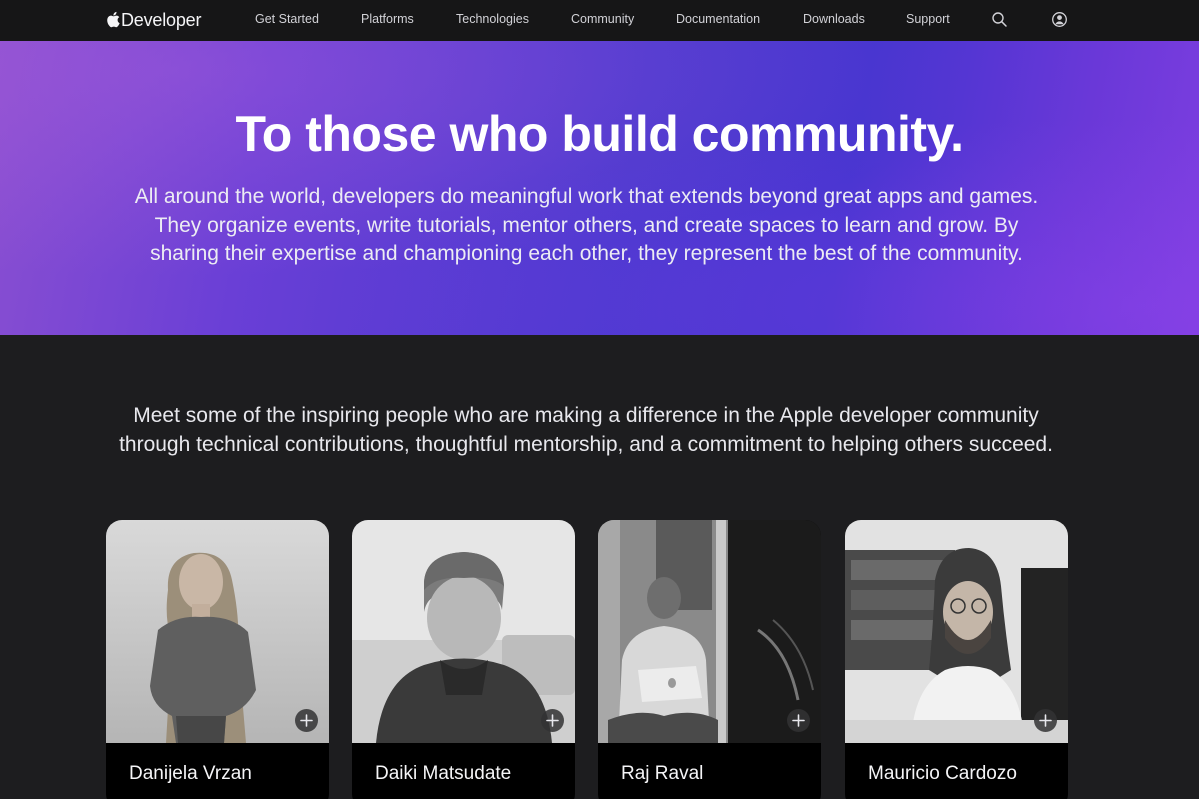  Describe the element at coordinates (463, 659) in the screenshot. I see `profile-card-daiki-matsudate: Daiki Matsudate` at that location.